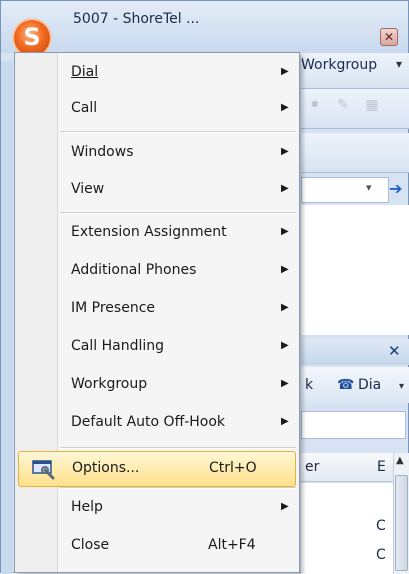 Image resolution: width=409 pixels, height=574 pixels. What do you see at coordinates (157, 309) in the screenshot?
I see `menu-item-im-presence: IM Presence ▶` at bounding box center [157, 309].